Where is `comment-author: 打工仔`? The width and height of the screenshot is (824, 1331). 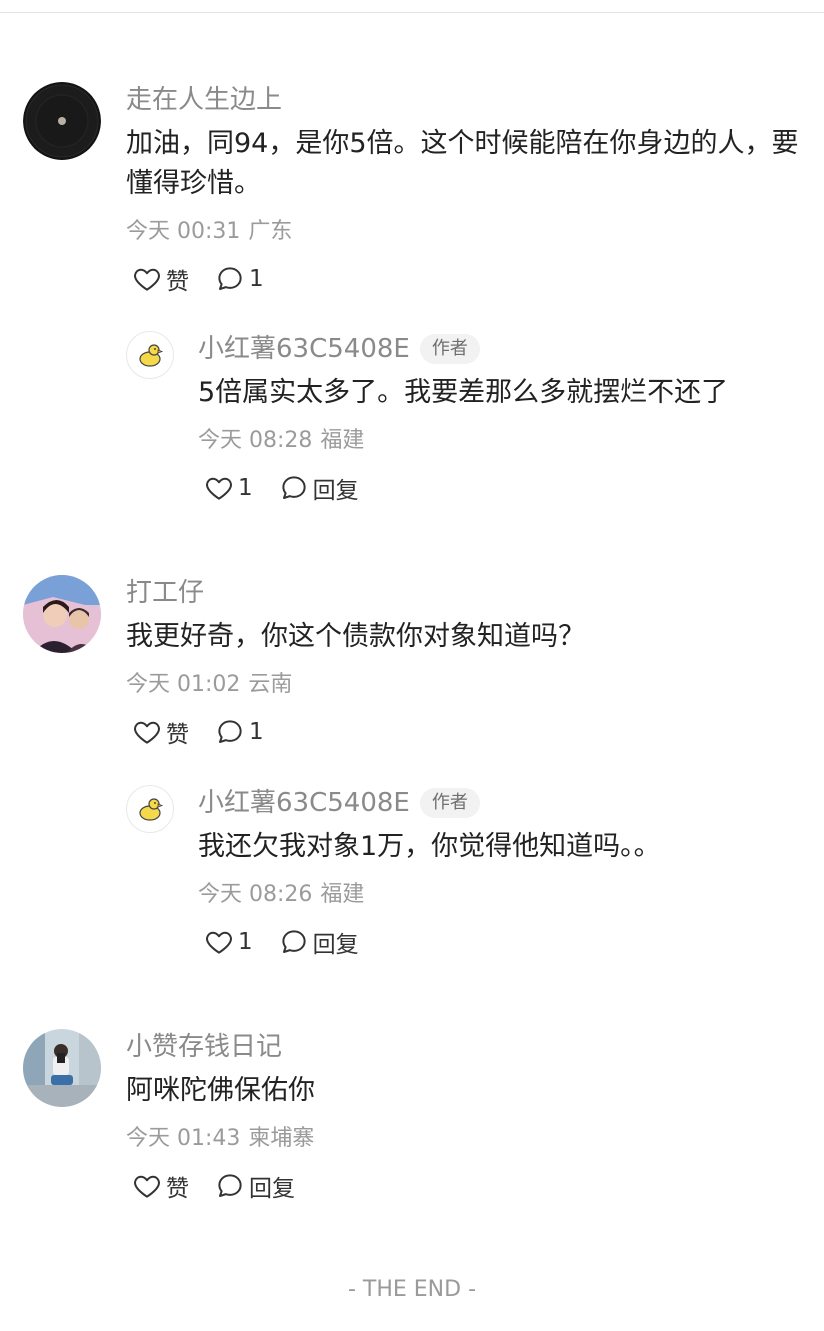 comment-author: 打工仔 is located at coordinates (165, 593).